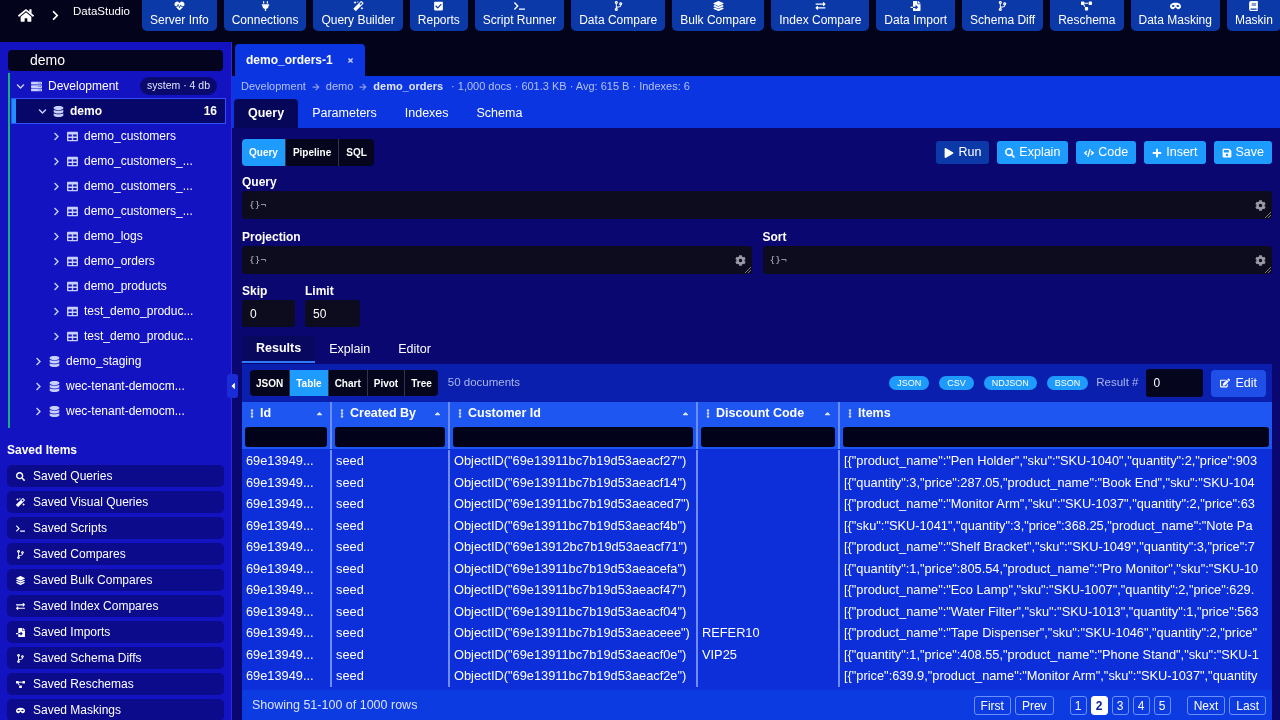  Describe the element at coordinates (118, 111) in the screenshot. I see `tree-item: demo 16` at that location.